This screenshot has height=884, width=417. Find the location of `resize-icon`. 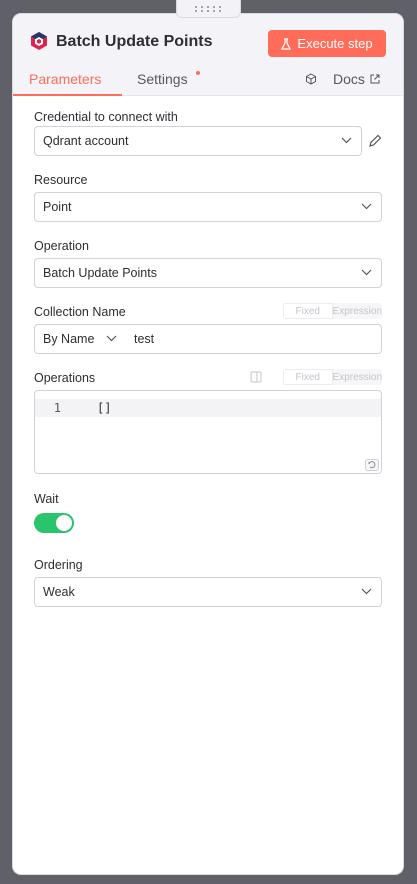

resize-icon is located at coordinates (372, 465).